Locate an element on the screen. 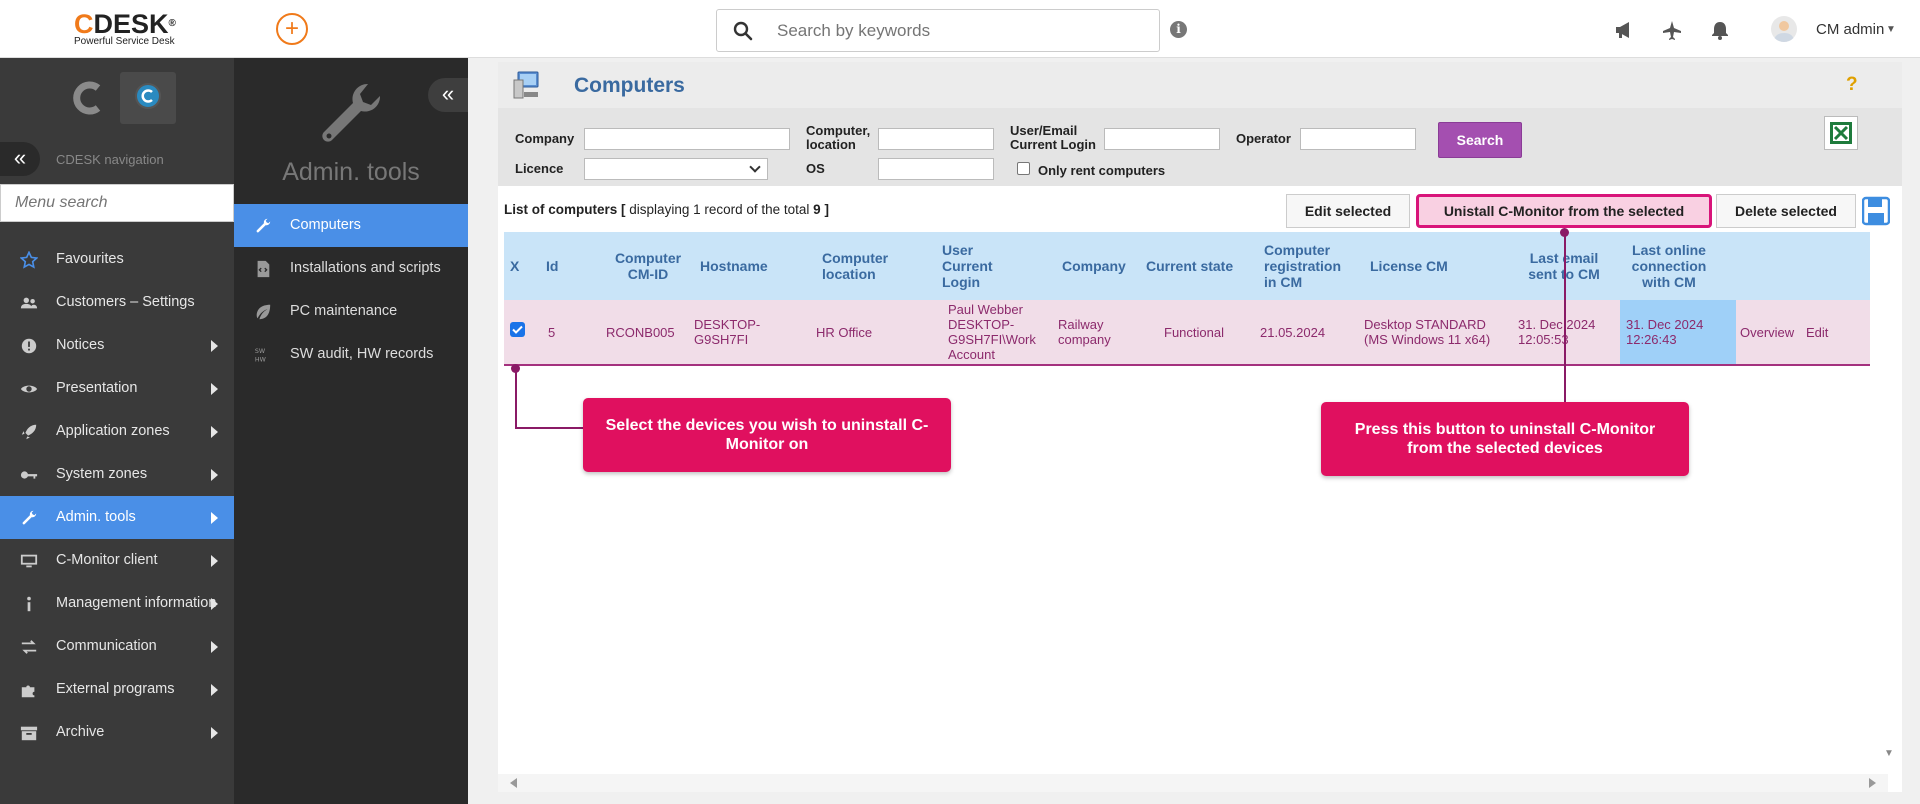 This screenshot has width=1920, height=804. title-bar: Computers ? is located at coordinates (1200, 85).